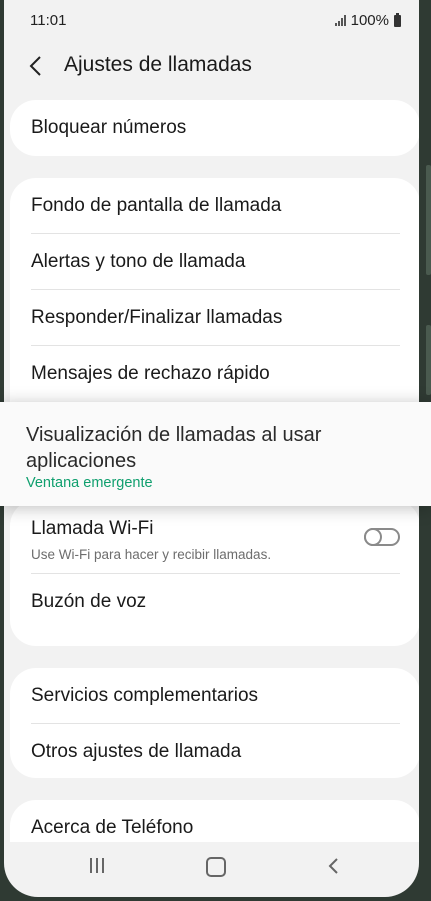 Image resolution: width=431 pixels, height=901 pixels. What do you see at coordinates (397, 19) in the screenshot?
I see `battery-icon` at bounding box center [397, 19].